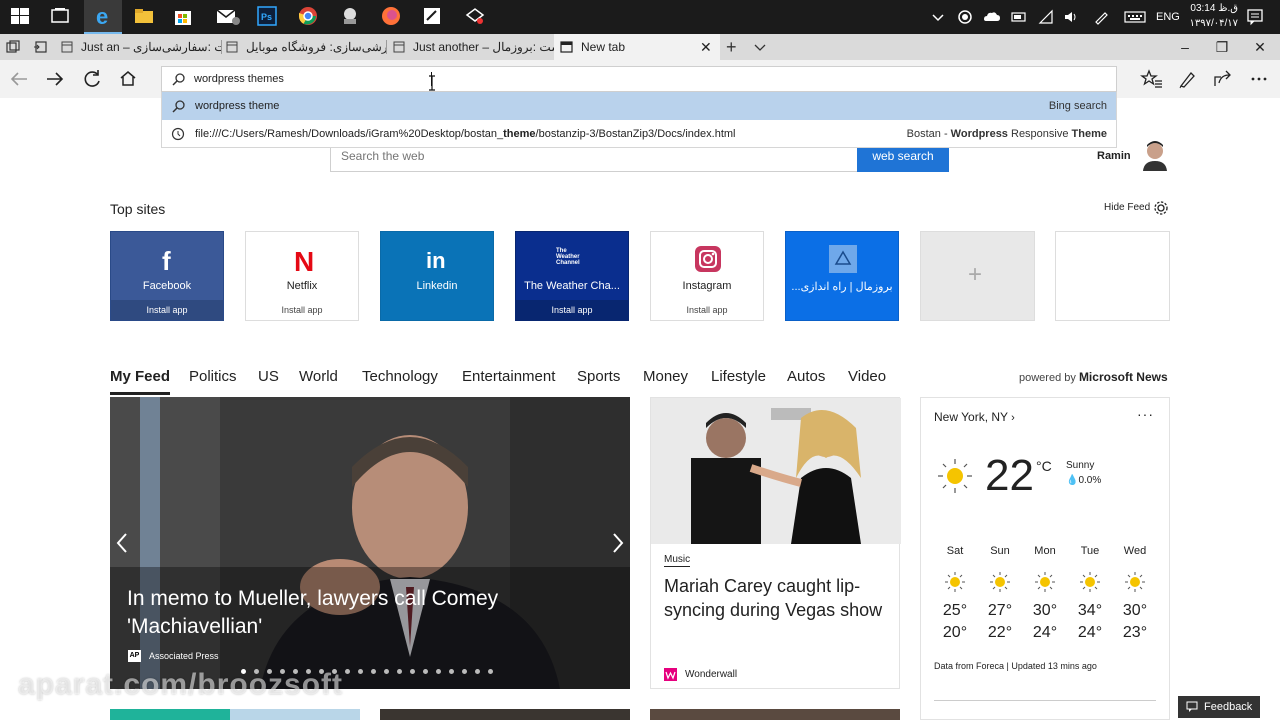 The image size is (1280, 720). What do you see at coordinates (1090, 593) in the screenshot?
I see `forecast-day: Tue 34° 24°` at bounding box center [1090, 593].